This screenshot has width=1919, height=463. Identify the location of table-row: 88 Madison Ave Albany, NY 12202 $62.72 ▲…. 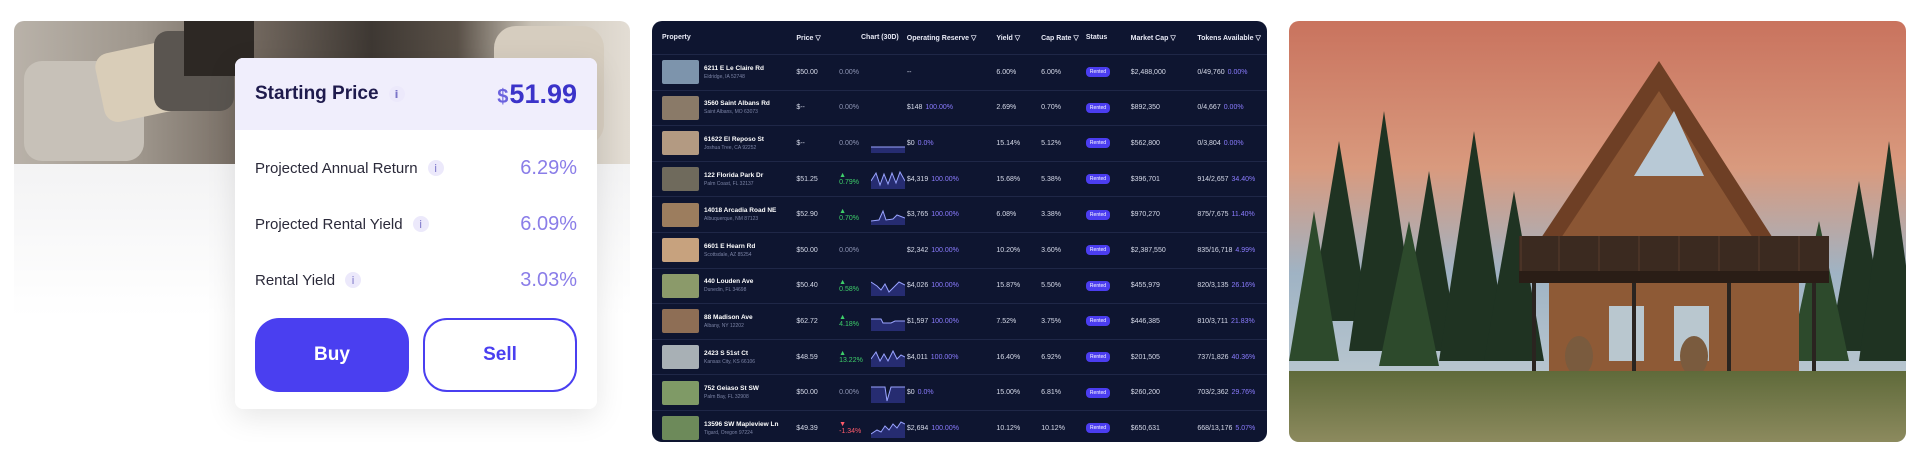
(959, 321).